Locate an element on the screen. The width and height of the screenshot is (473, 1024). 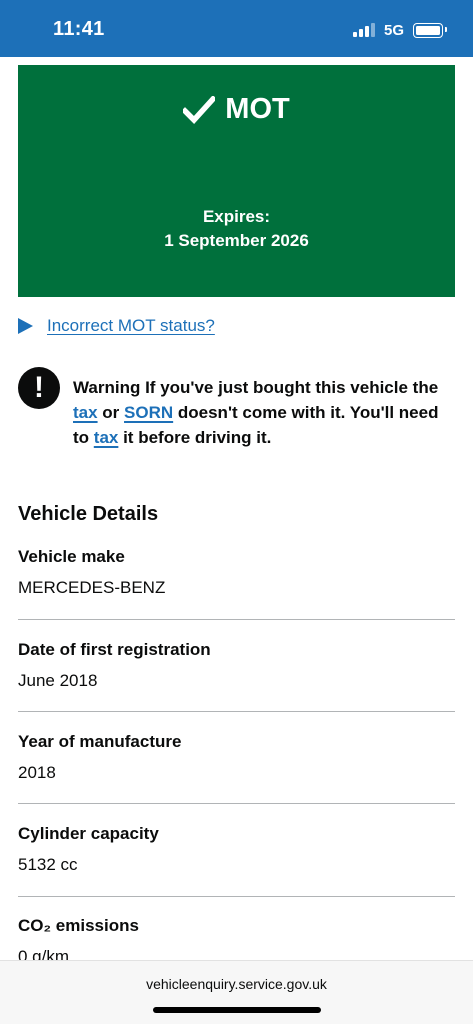
warning-icon: ! is located at coordinates (39, 388).